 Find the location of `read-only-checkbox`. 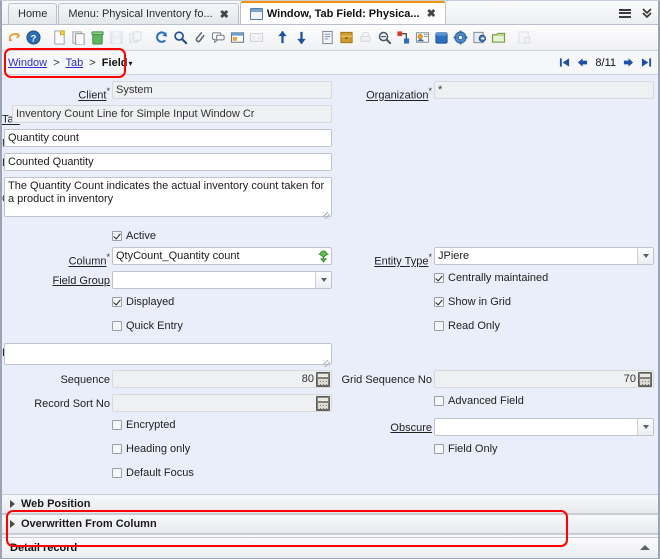

read-only-checkbox is located at coordinates (439, 326).